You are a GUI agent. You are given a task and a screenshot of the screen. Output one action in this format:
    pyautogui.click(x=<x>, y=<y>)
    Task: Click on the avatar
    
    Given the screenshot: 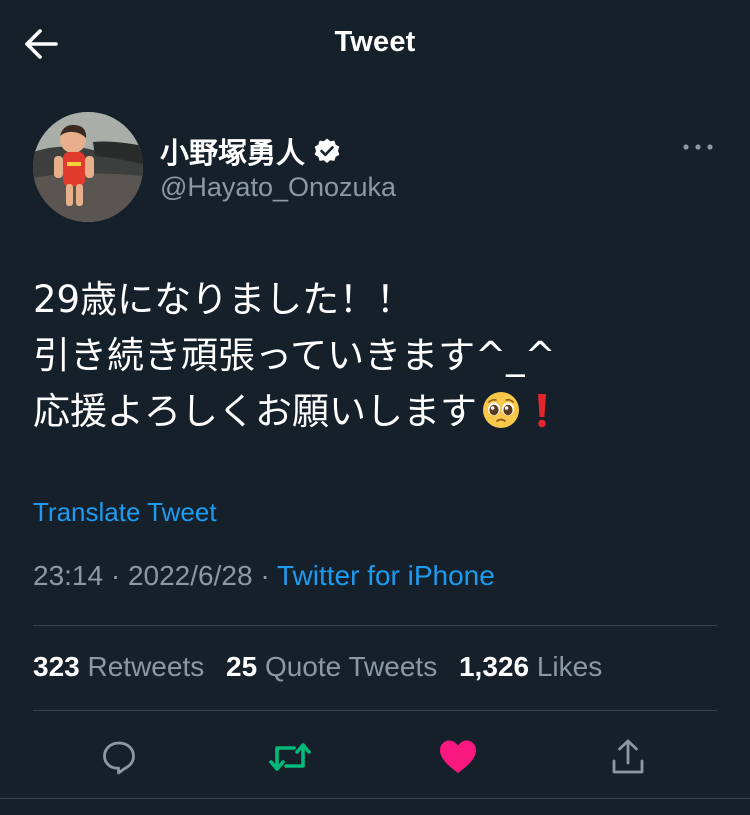 What is the action you would take?
    pyautogui.click(x=88, y=167)
    